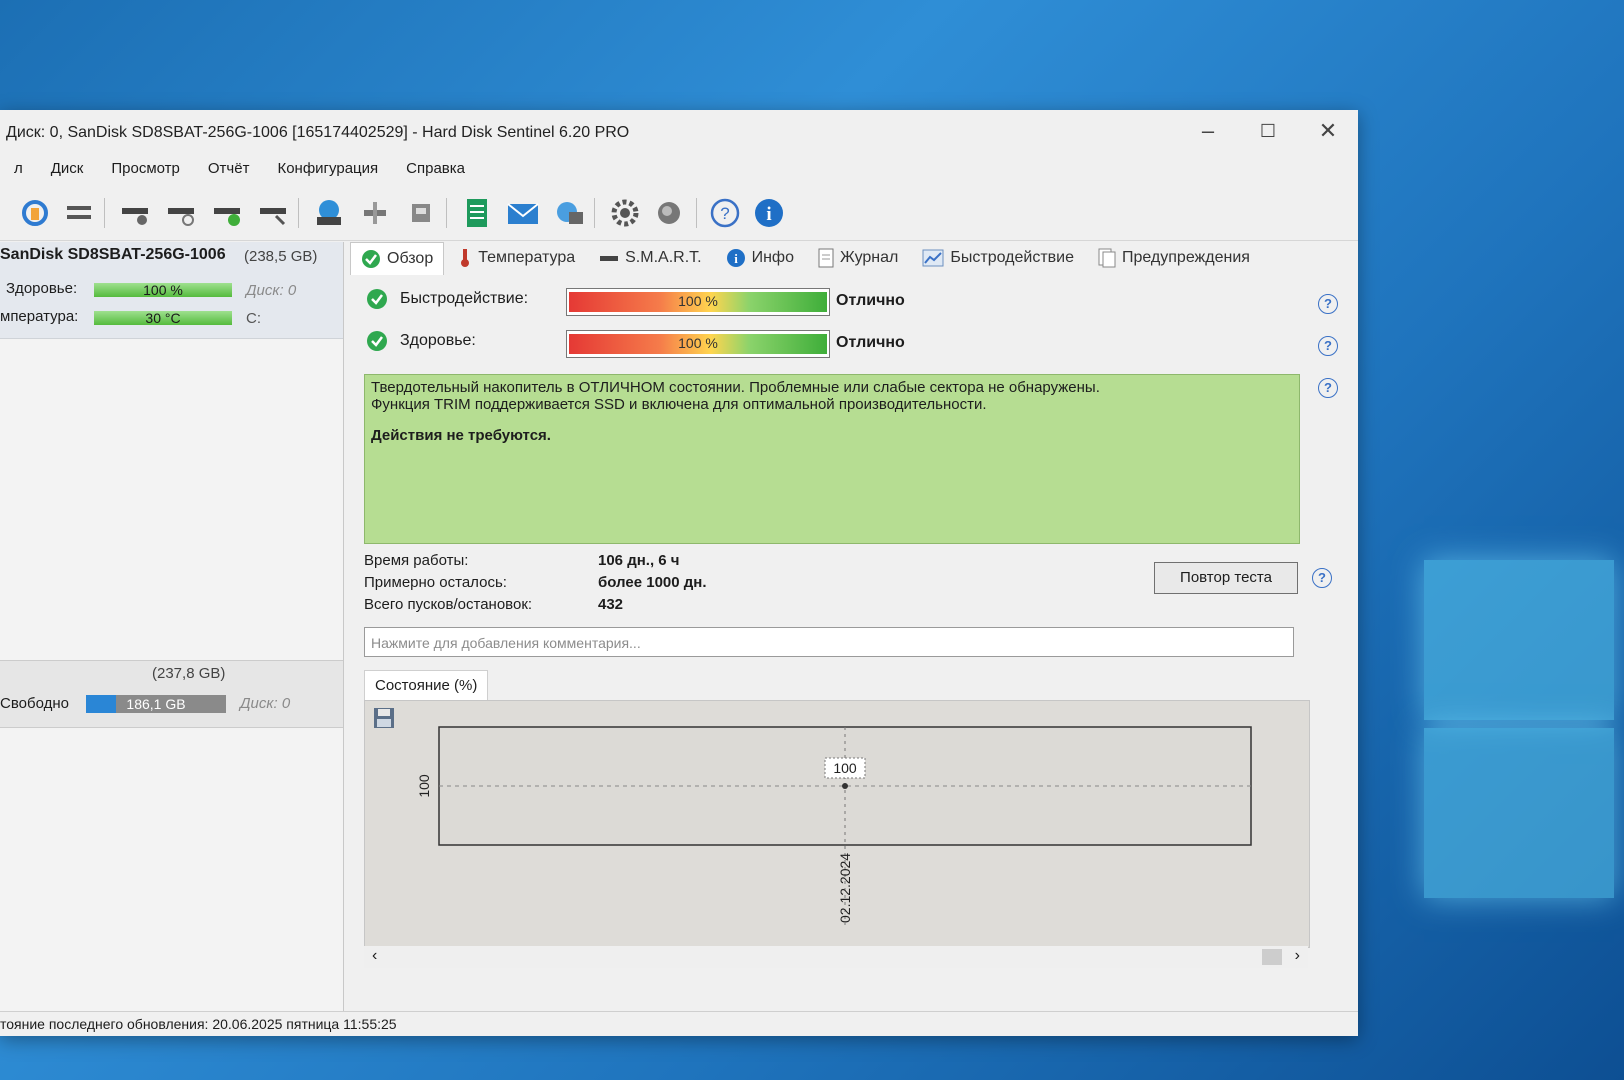 The image size is (1624, 1080). What do you see at coordinates (327, 169) in the screenshot?
I see `menu-config: Конфигурация` at bounding box center [327, 169].